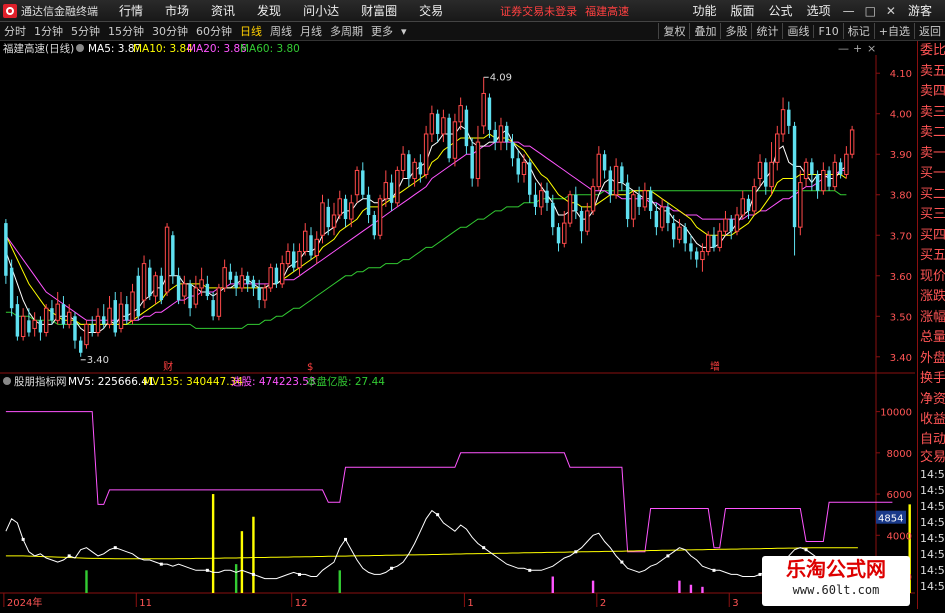  What do you see at coordinates (781, 10) in the screenshot?
I see `menu-item-formula: 公式` at bounding box center [781, 10].